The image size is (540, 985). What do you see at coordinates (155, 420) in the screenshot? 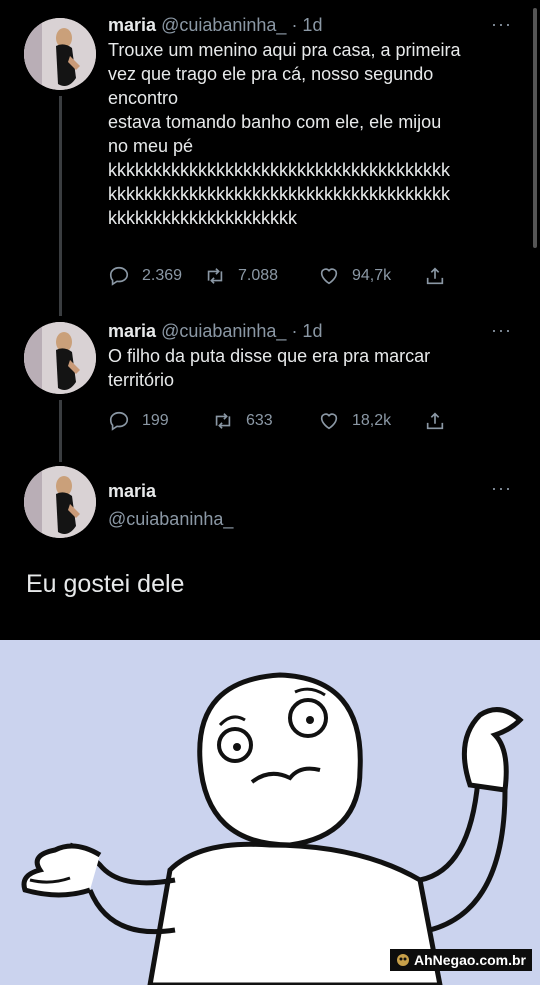
I see `reply-count: 199` at bounding box center [155, 420].